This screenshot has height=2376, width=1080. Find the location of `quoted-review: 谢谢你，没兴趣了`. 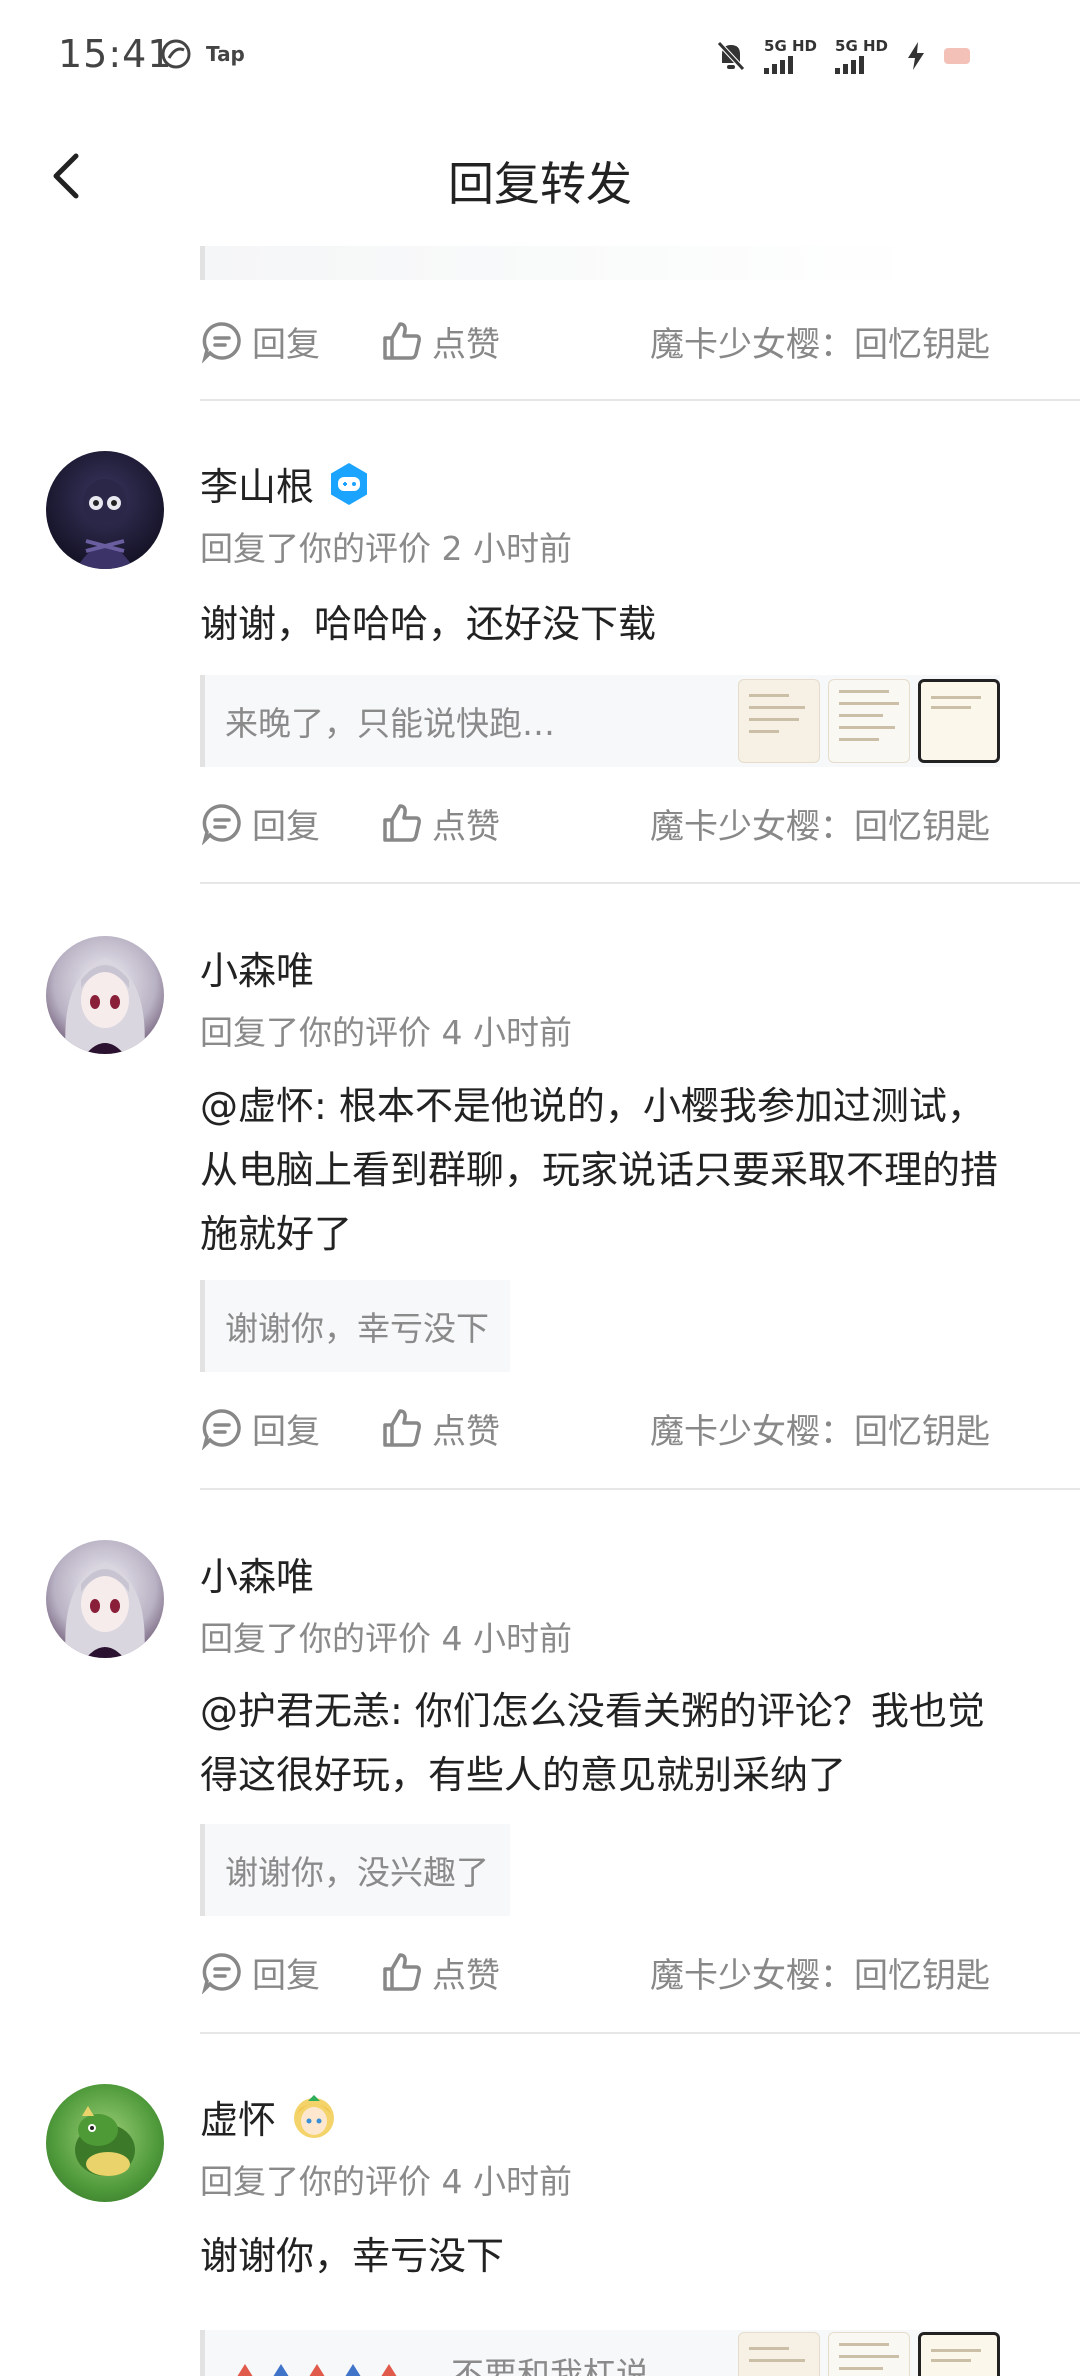

quoted-review: 谢谢你，没兴趣了 is located at coordinates (355, 1870).